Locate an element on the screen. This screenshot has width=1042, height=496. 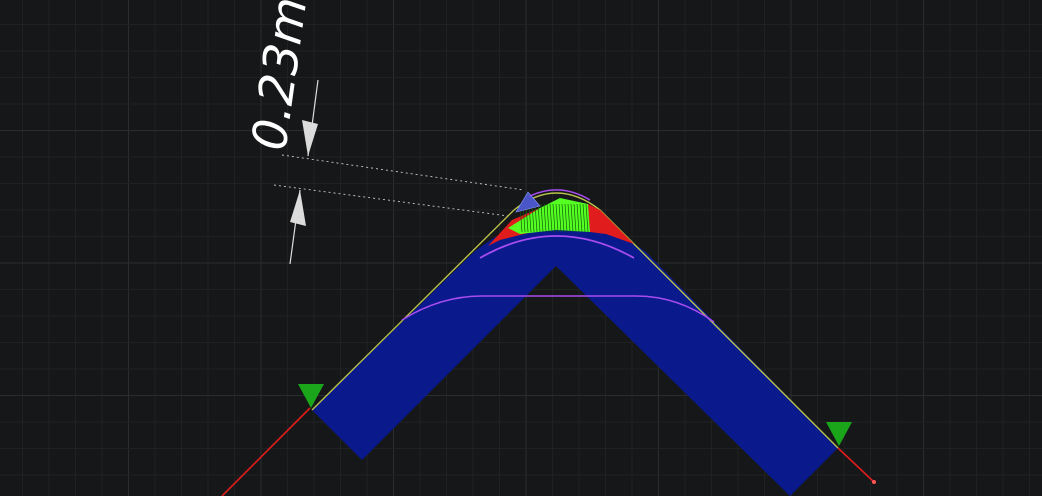
hatch-blue-triangle is located at coordinates (528, 202).